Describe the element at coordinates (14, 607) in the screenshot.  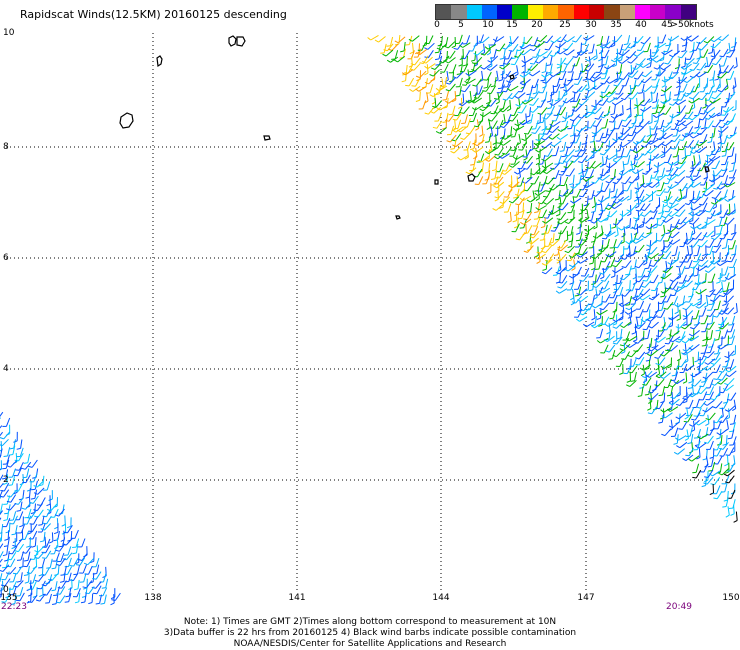
I see `time-left: 22:23` at that location.